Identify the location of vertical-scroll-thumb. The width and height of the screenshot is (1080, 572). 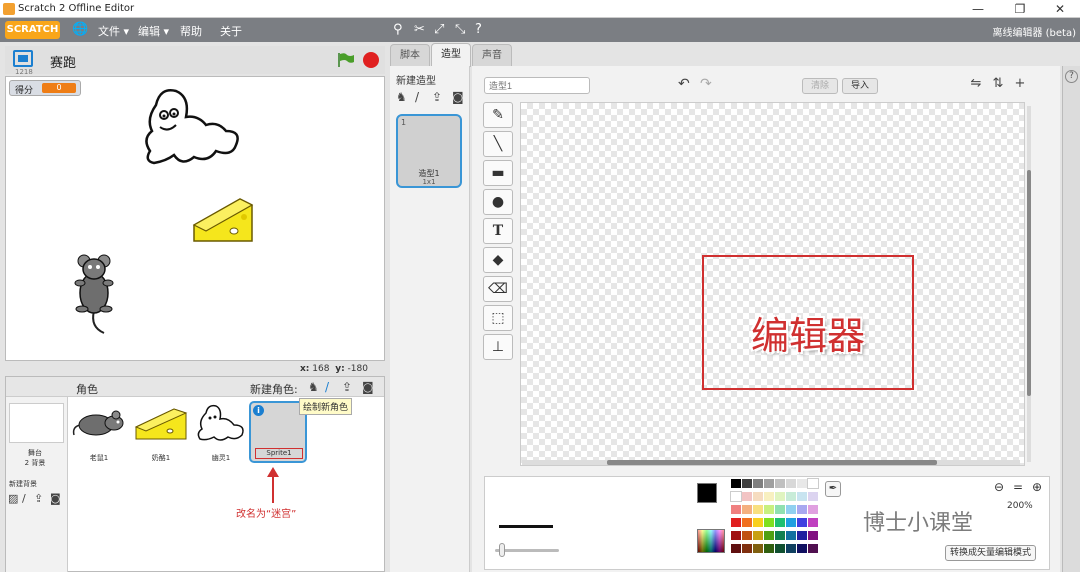
(1029, 283).